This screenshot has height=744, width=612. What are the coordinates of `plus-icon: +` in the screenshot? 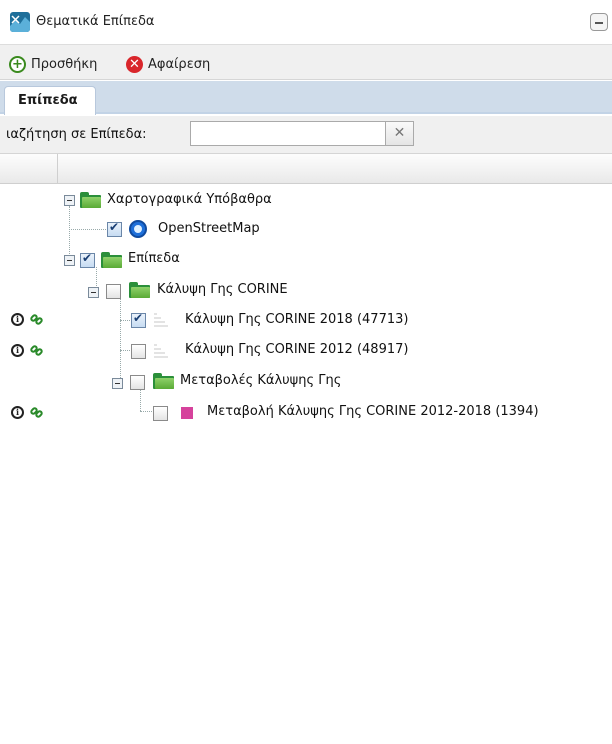 It's located at (17, 64).